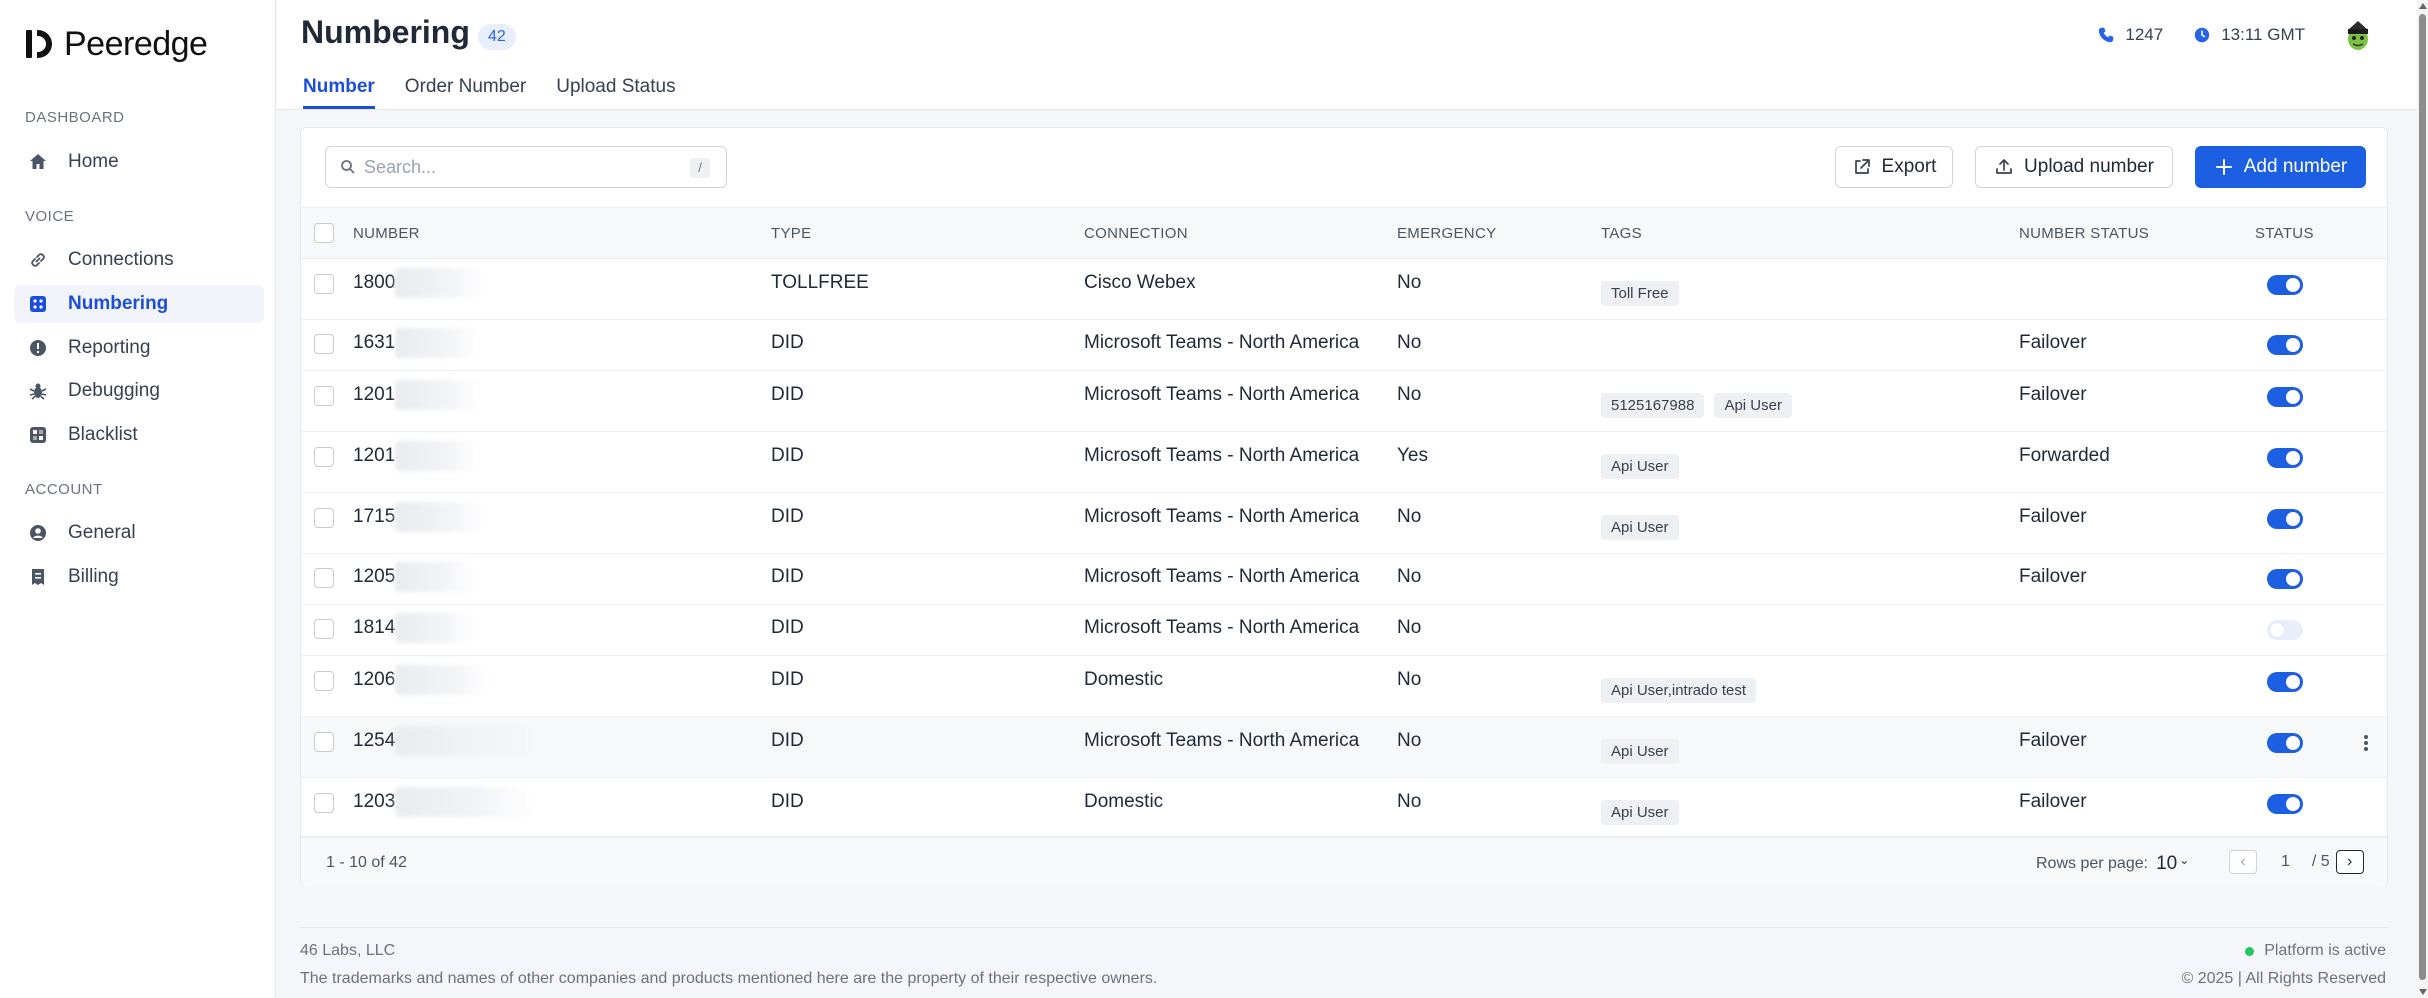 The image size is (2428, 998). I want to click on more-options-icon, so click(2367, 743).